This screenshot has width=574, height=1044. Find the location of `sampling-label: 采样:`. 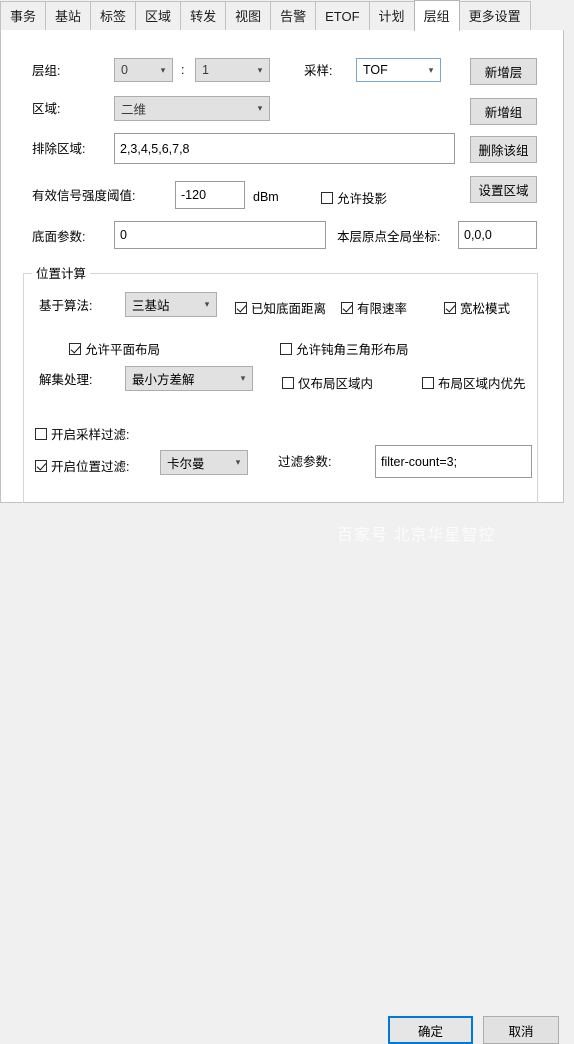

sampling-label: 采样: is located at coordinates (318, 71).